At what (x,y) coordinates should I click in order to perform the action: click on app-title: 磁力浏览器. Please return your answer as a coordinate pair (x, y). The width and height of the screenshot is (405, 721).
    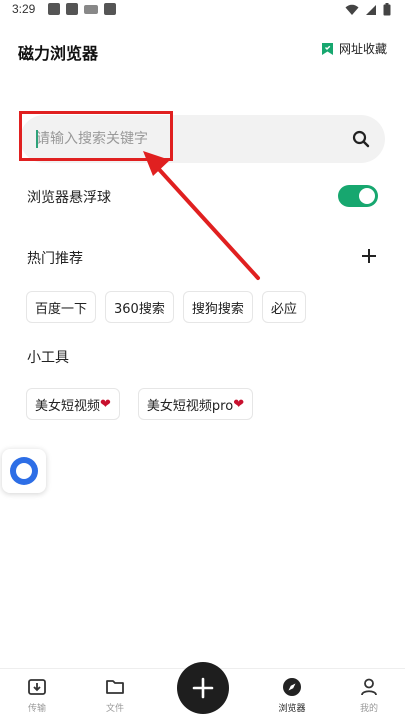
    Looking at the image, I should click on (58, 53).